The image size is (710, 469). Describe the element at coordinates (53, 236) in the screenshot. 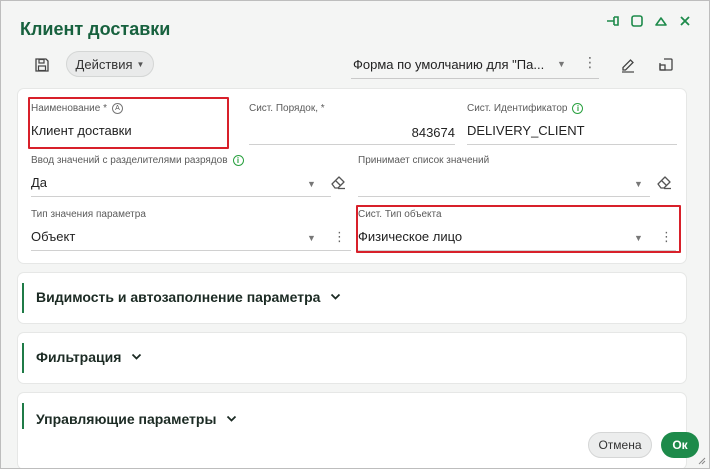

I see `param-value-type-value: Объект` at that location.